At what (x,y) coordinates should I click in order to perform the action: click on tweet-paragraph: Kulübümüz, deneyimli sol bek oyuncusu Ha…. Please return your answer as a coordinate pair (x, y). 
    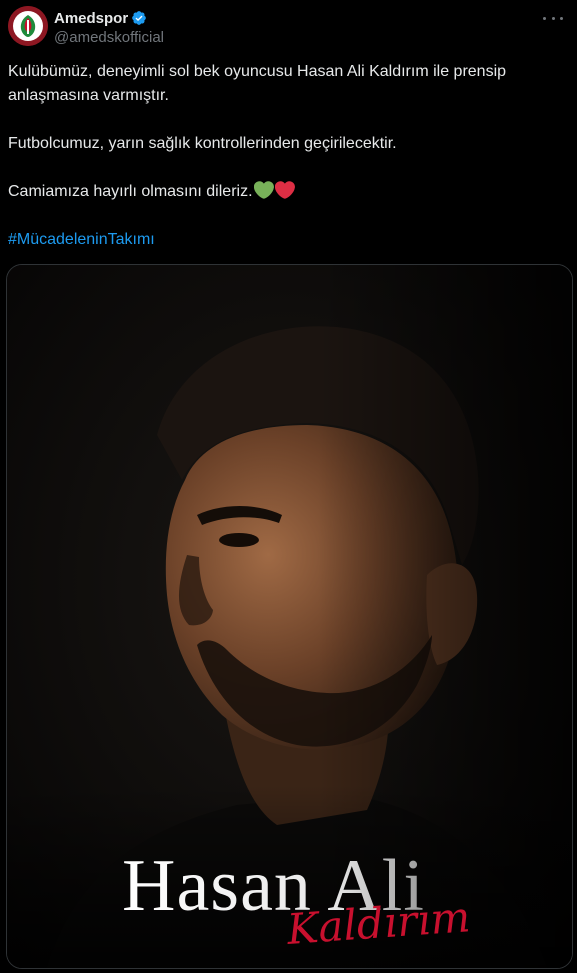
    Looking at the image, I should click on (257, 83).